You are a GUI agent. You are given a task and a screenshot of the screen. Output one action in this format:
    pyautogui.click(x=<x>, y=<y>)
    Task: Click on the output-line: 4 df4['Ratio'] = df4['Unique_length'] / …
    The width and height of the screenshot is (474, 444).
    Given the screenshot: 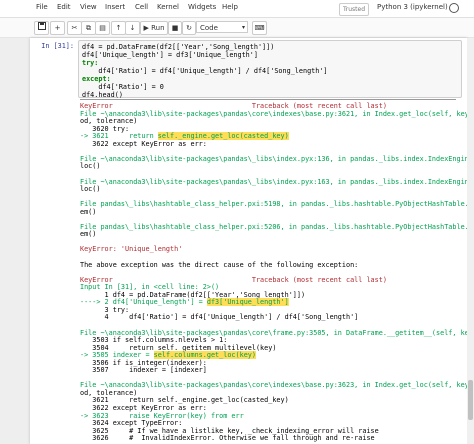 What is the action you would take?
    pyautogui.click(x=219, y=317)
    